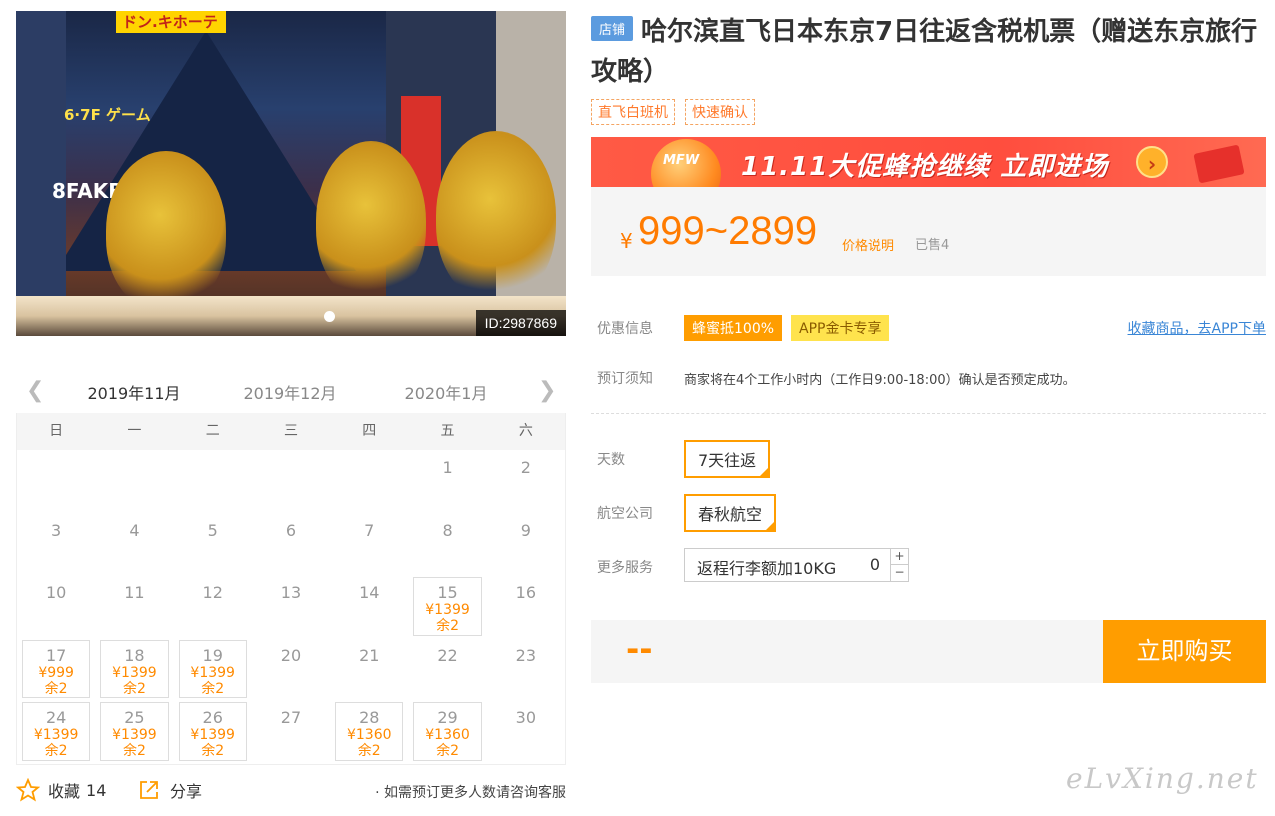 The width and height of the screenshot is (1275, 816). Describe the element at coordinates (134, 544) in the screenshot. I see `calendar-day: 4` at that location.